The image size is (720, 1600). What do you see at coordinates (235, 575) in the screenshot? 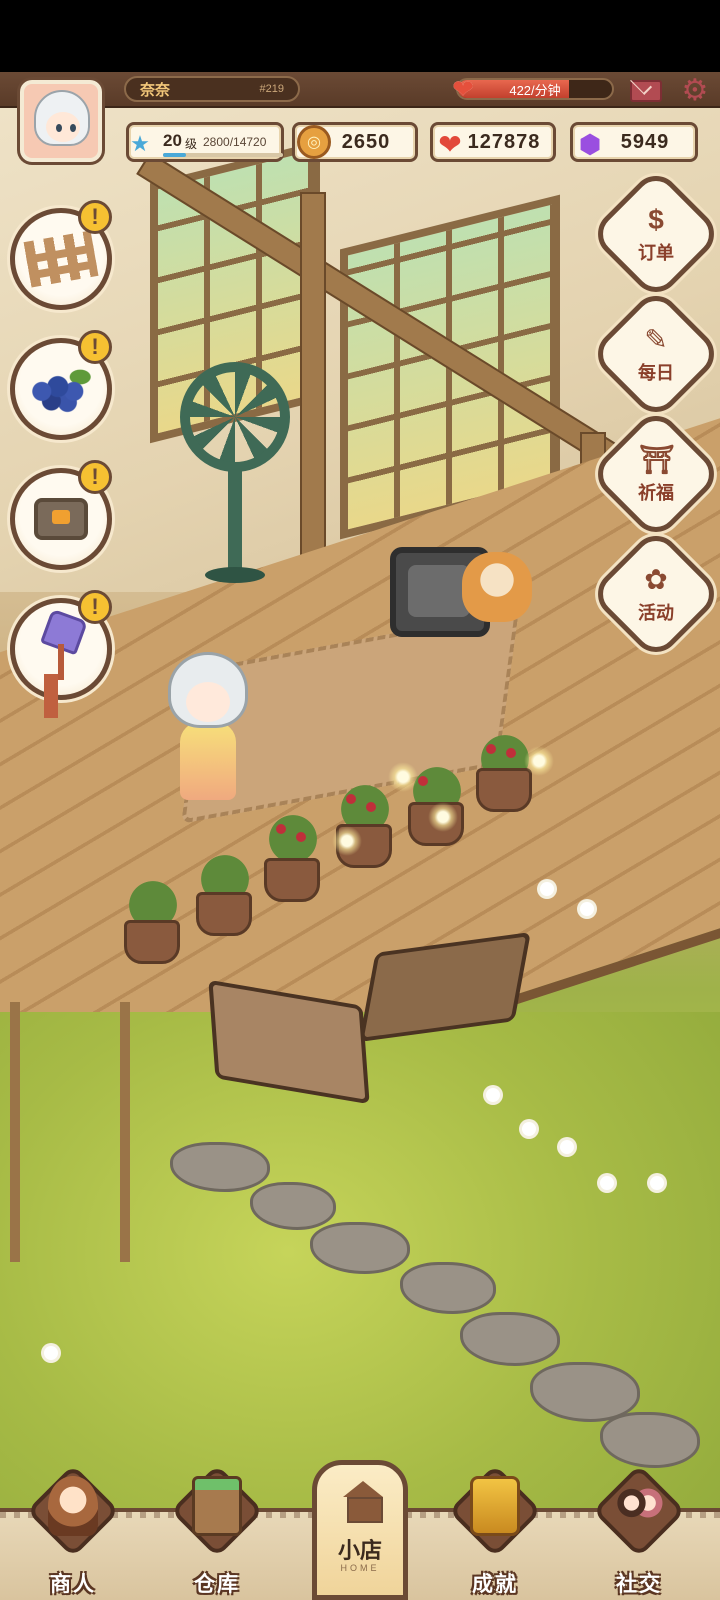
I see `fan-base` at bounding box center [235, 575].